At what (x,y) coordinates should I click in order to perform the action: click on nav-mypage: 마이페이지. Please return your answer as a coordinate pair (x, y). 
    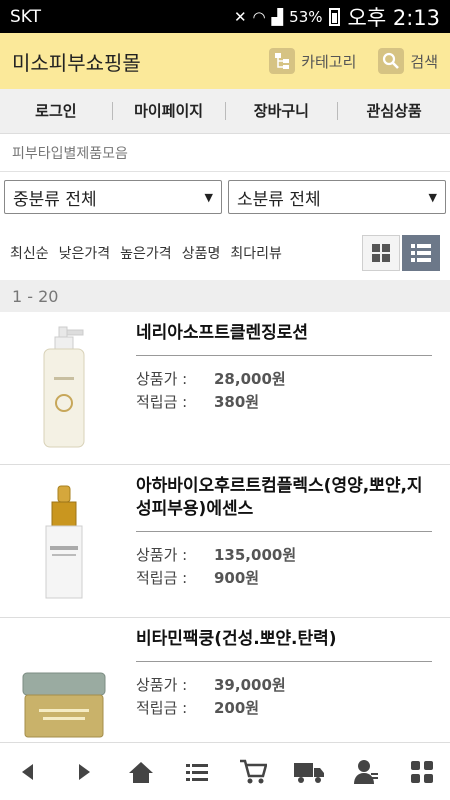
    Looking at the image, I should click on (169, 111).